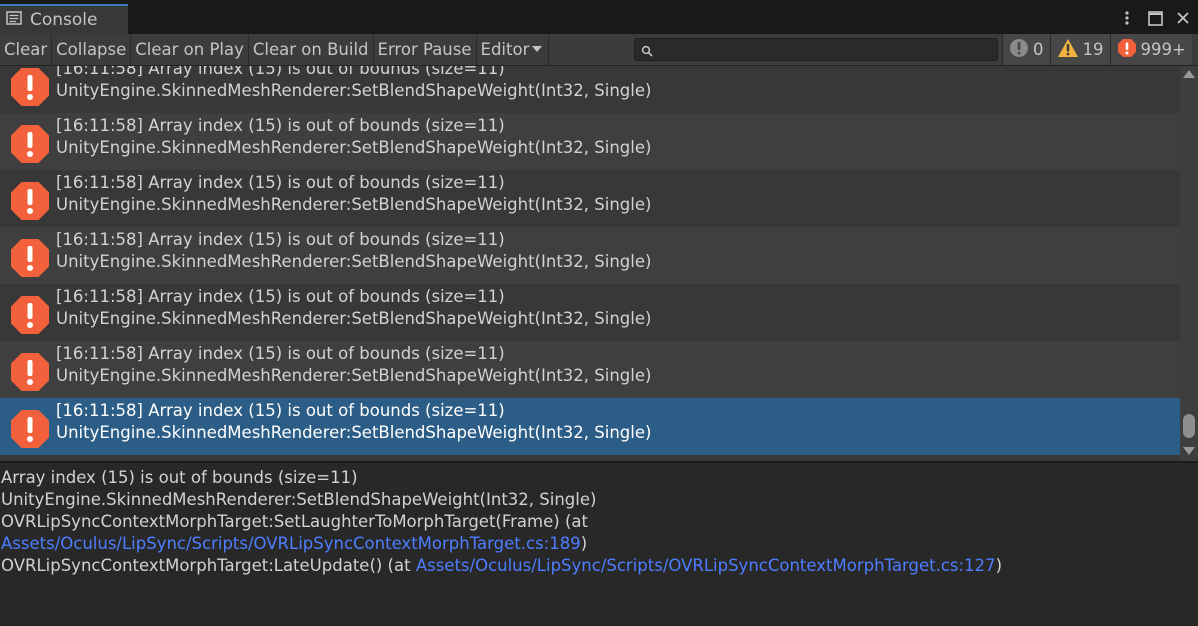  Describe the element at coordinates (1189, 75) in the screenshot. I see `scroll-up-arrow-icon` at that location.